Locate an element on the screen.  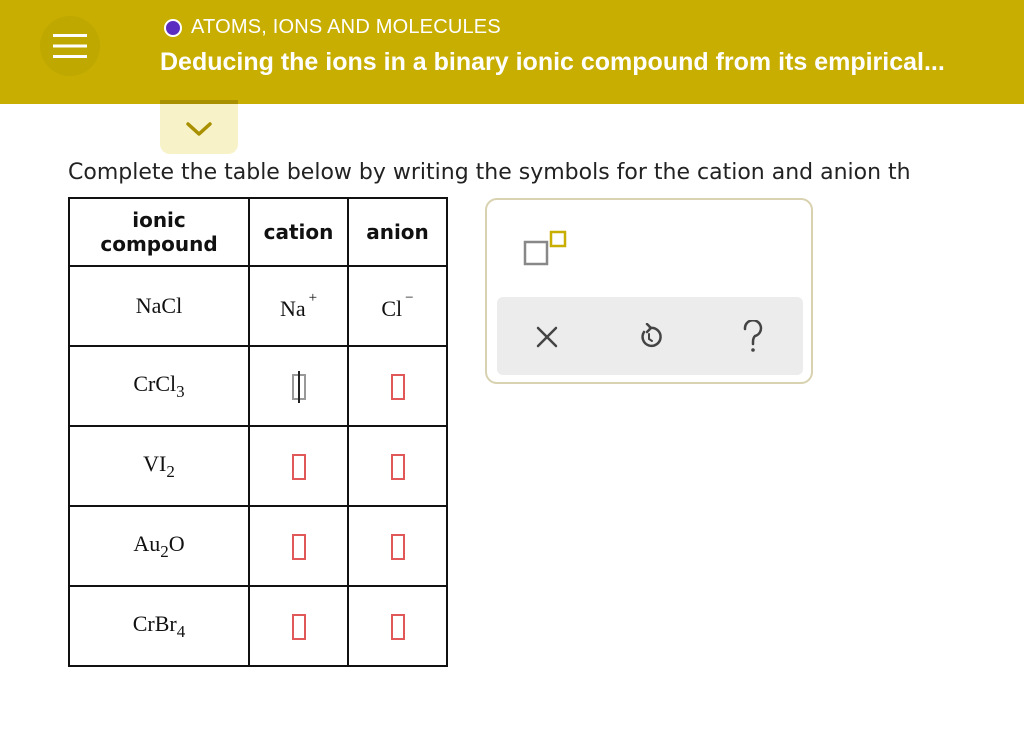
undo-icon is located at coordinates (651, 335).